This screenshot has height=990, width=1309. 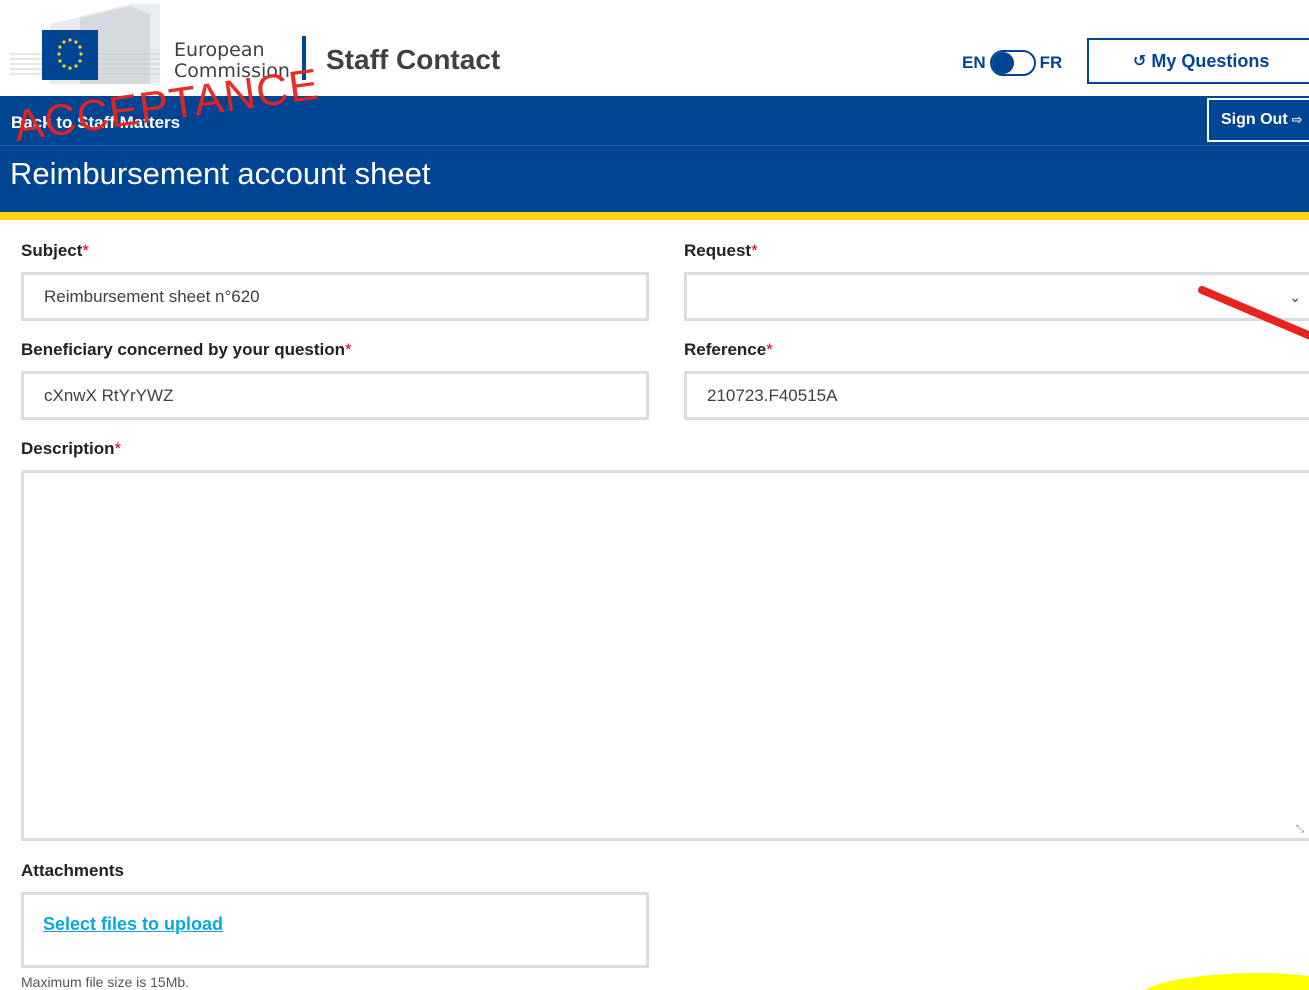 I want to click on accent-stripe, so click(x=654, y=216).